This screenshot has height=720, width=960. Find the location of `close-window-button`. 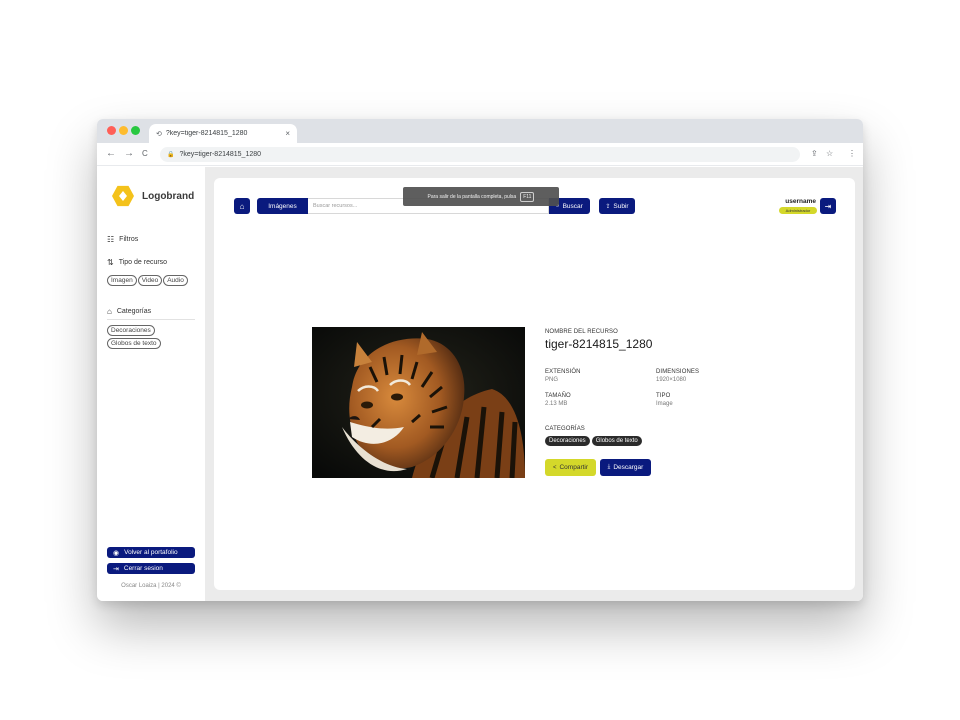

close-window-button is located at coordinates (111, 130).